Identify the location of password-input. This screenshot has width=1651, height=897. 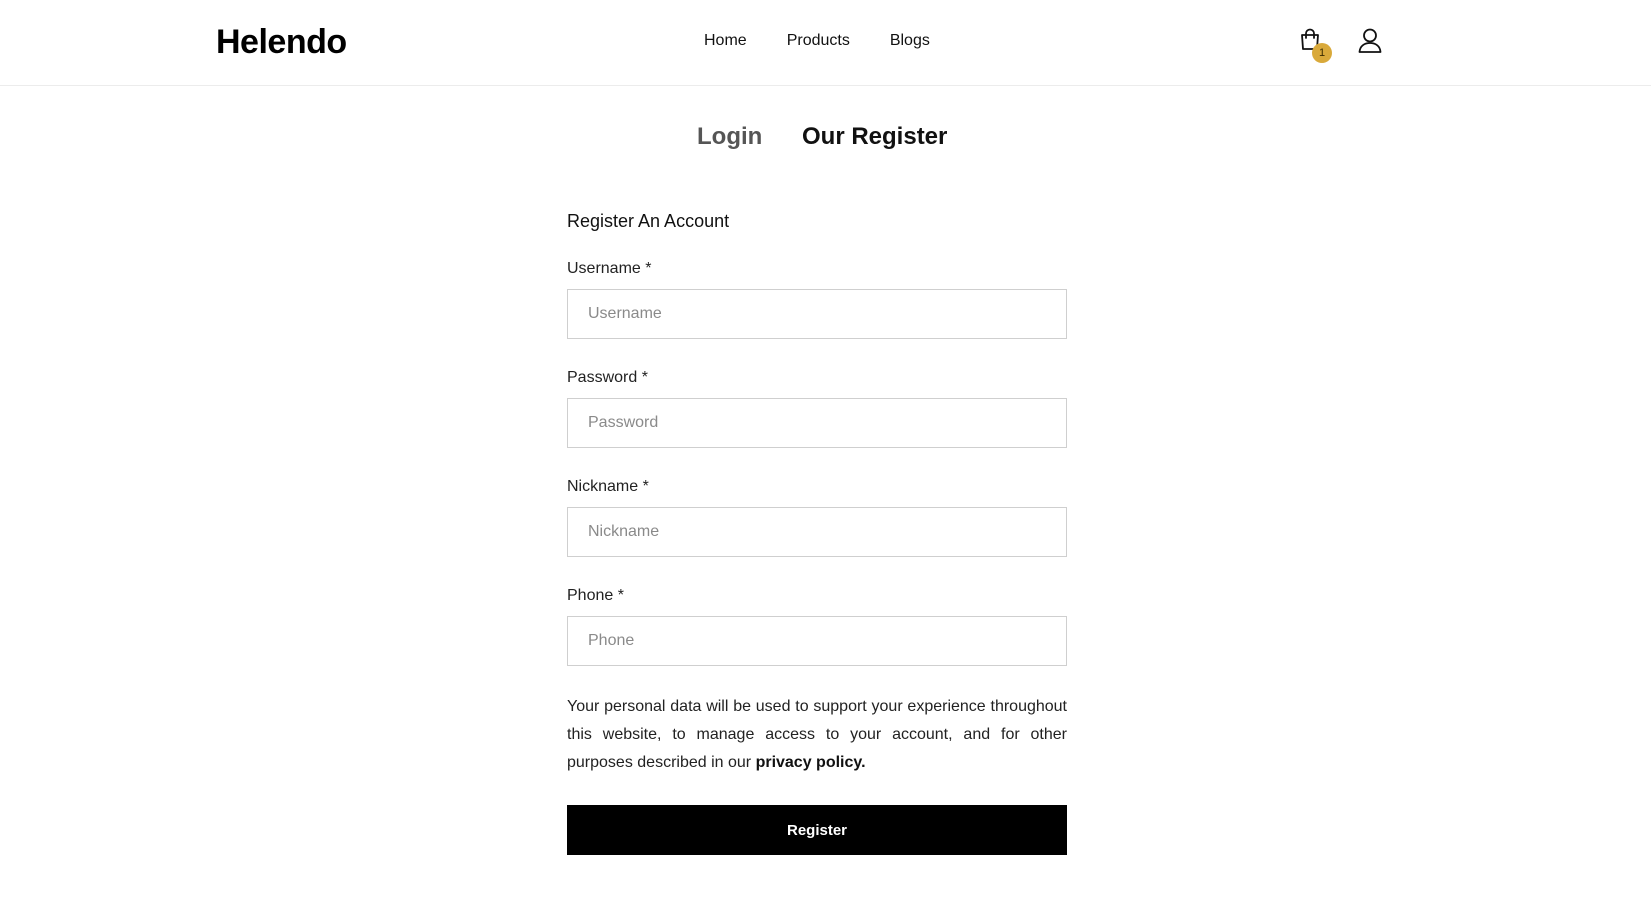
(817, 423).